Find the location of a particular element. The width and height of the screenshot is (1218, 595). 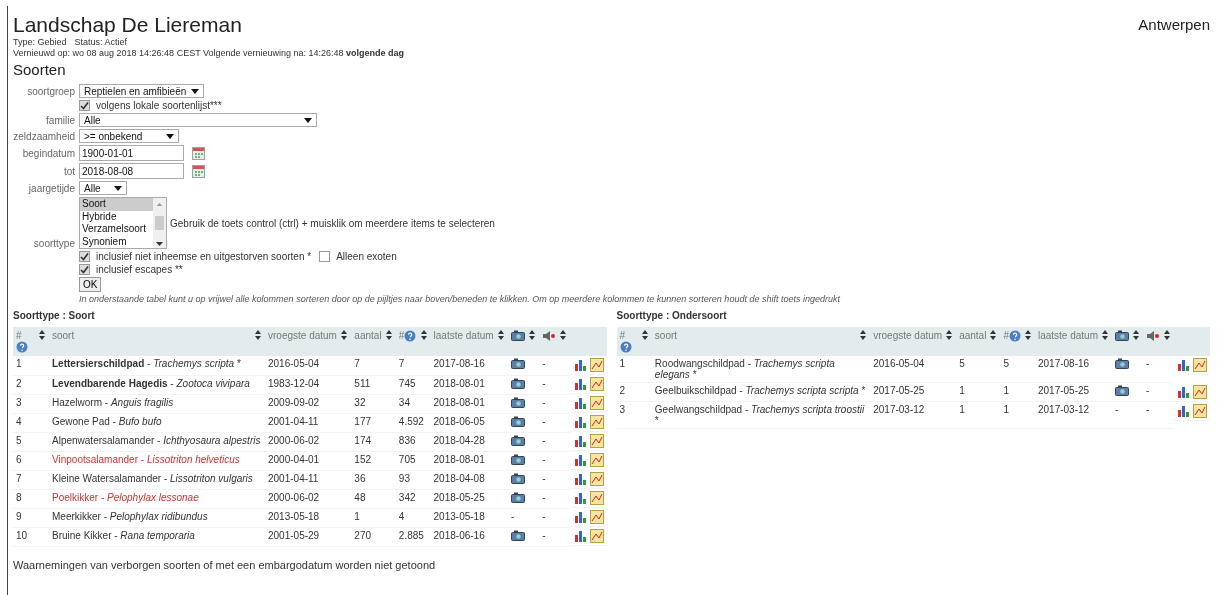

listbox: Soort Hybride Verzamelsoort Synoniem is located at coordinates (123, 223).